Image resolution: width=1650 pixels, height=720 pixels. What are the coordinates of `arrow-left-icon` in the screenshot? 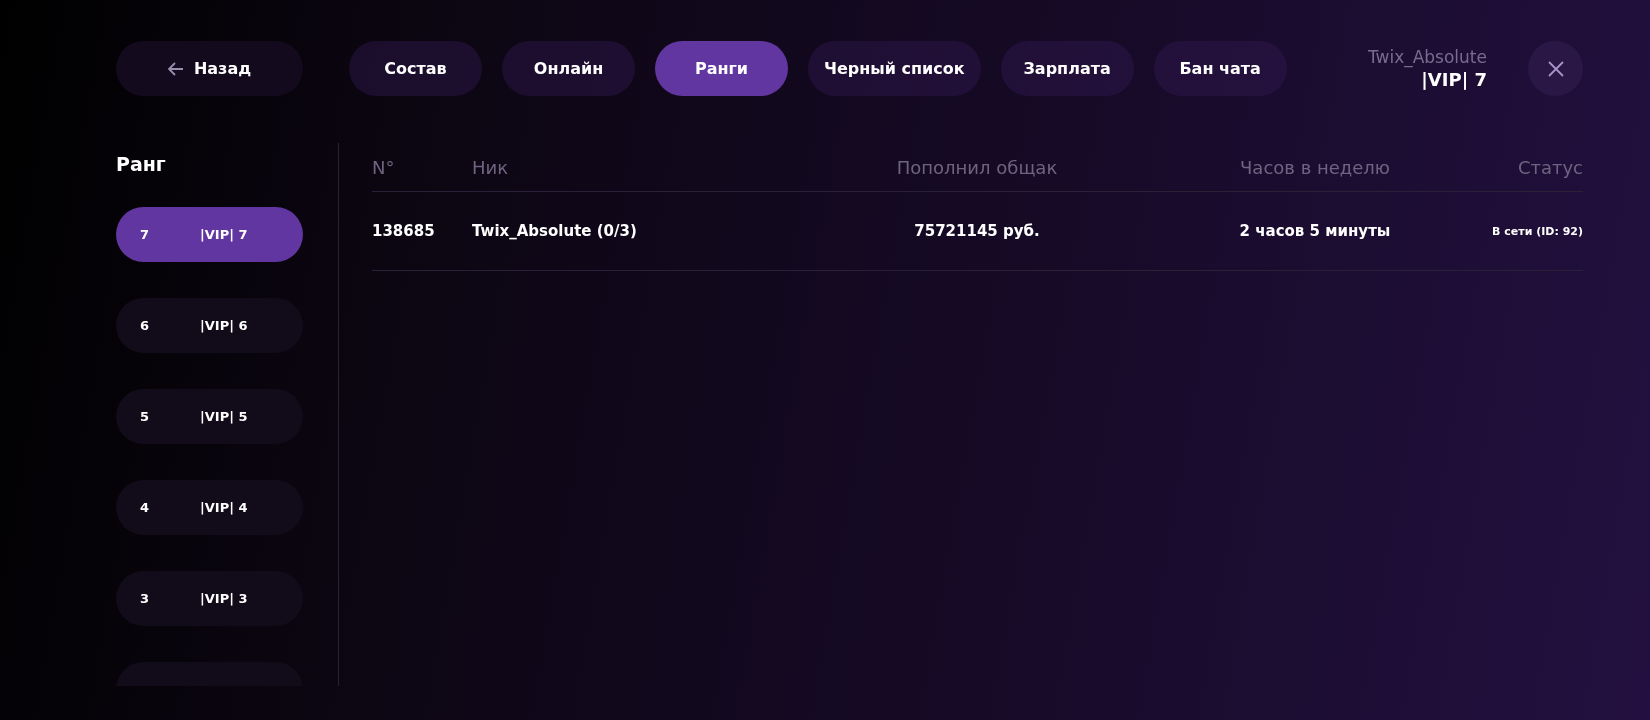 It's located at (175, 68).